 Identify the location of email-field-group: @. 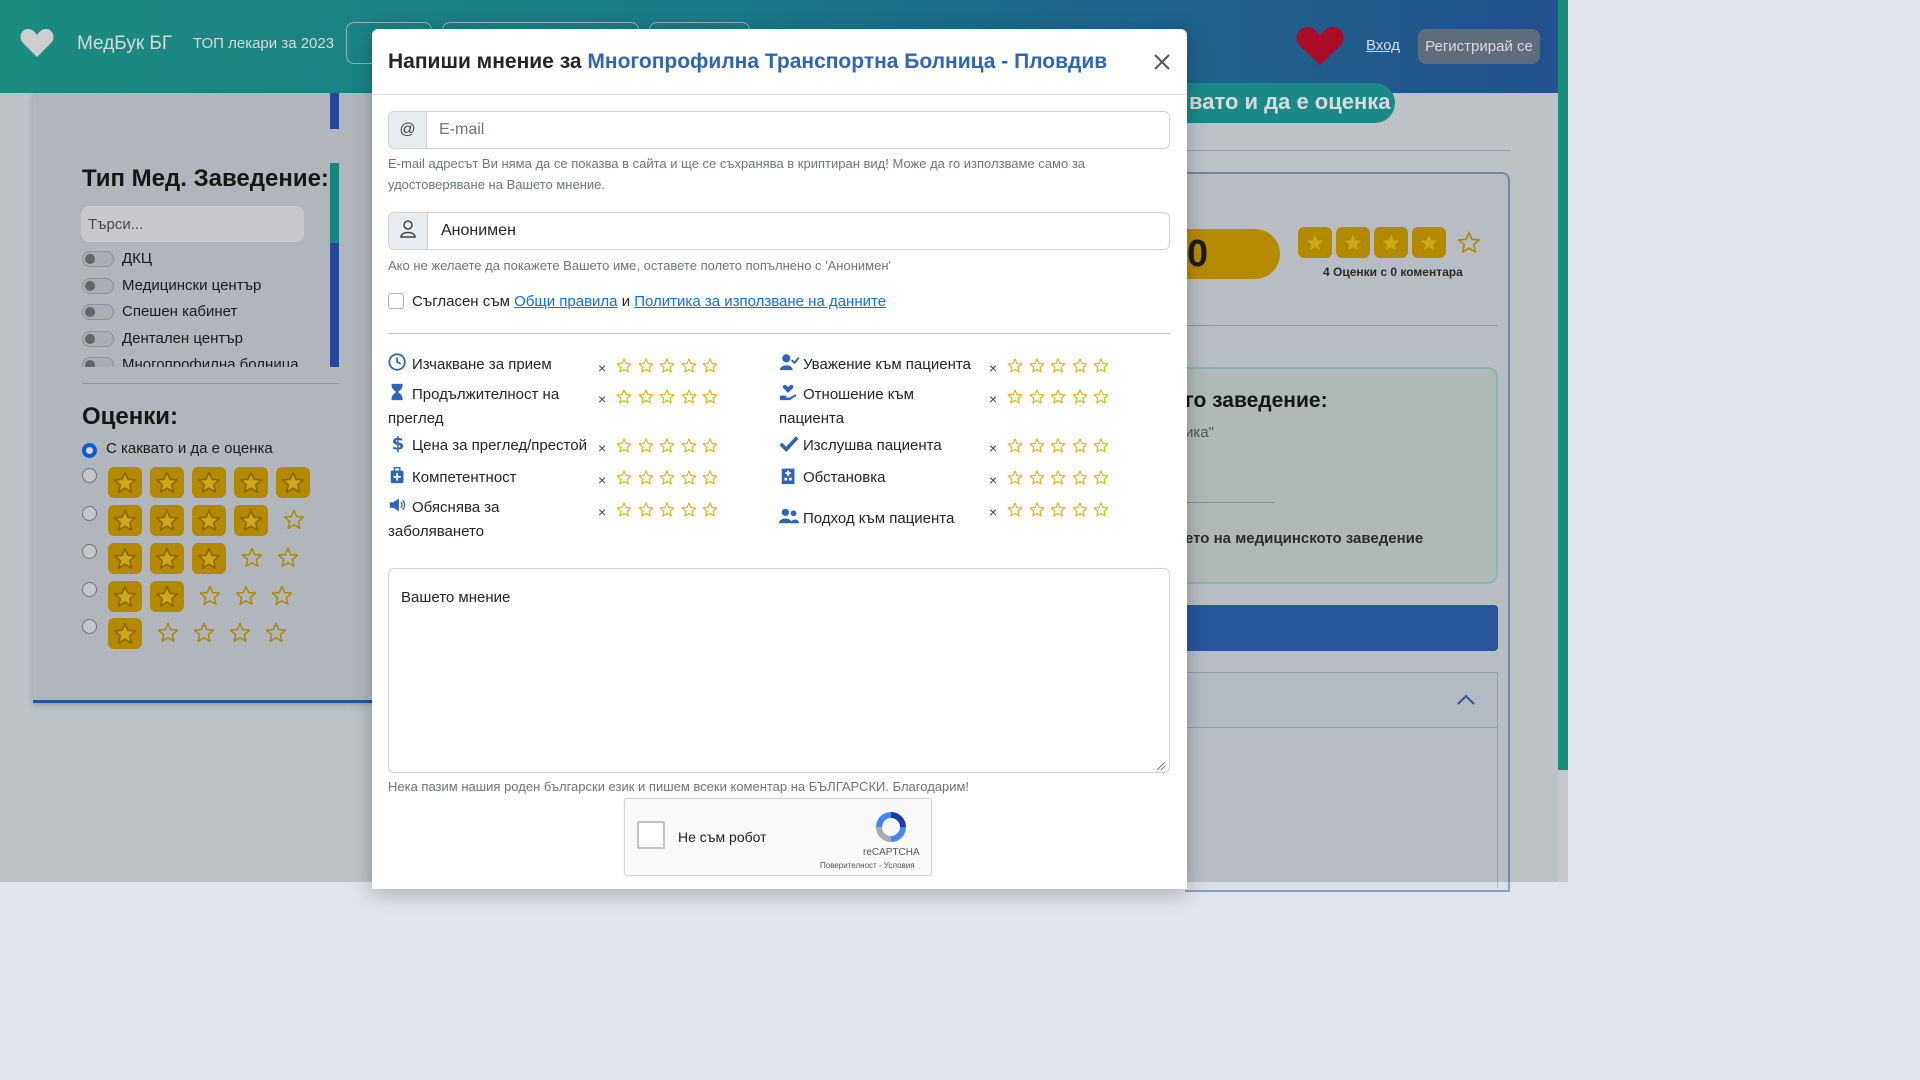
(779, 130).